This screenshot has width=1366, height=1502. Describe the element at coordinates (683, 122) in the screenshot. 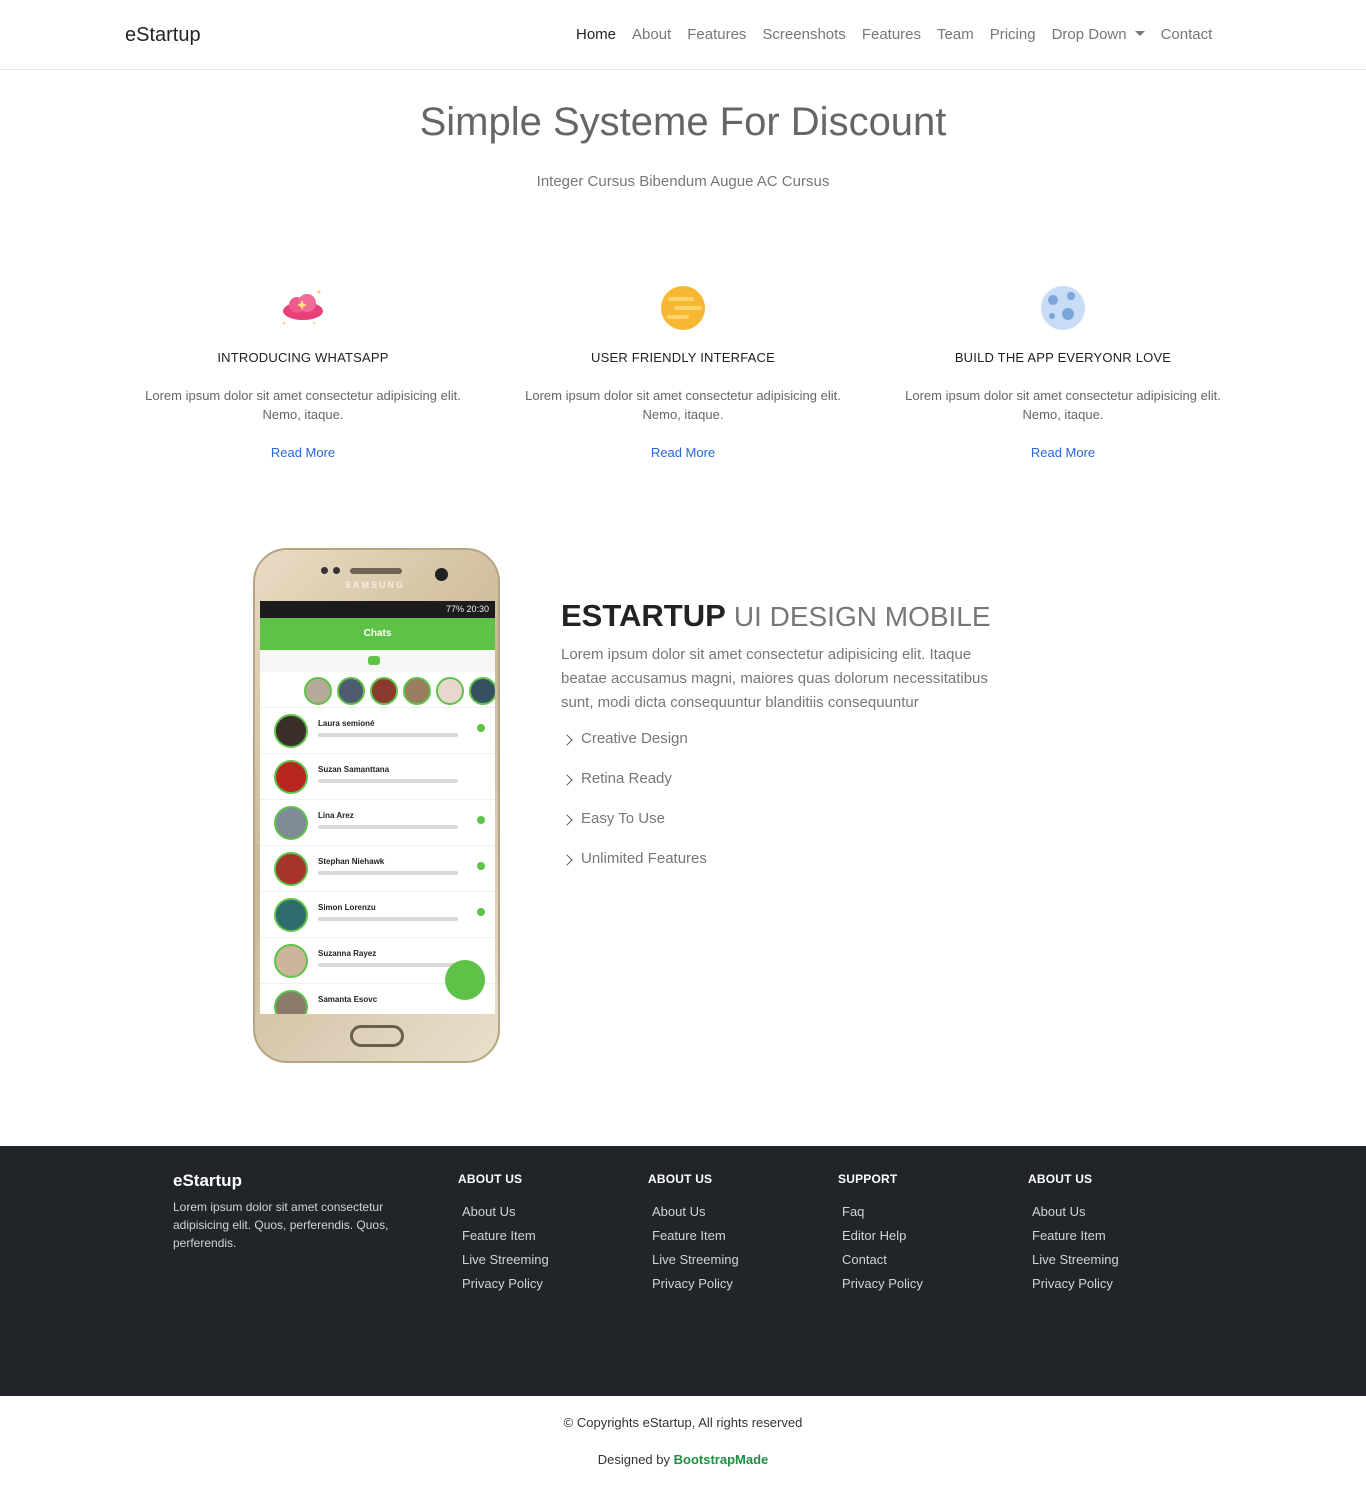

I see `hero-title: Simple Systeme For Discount` at that location.